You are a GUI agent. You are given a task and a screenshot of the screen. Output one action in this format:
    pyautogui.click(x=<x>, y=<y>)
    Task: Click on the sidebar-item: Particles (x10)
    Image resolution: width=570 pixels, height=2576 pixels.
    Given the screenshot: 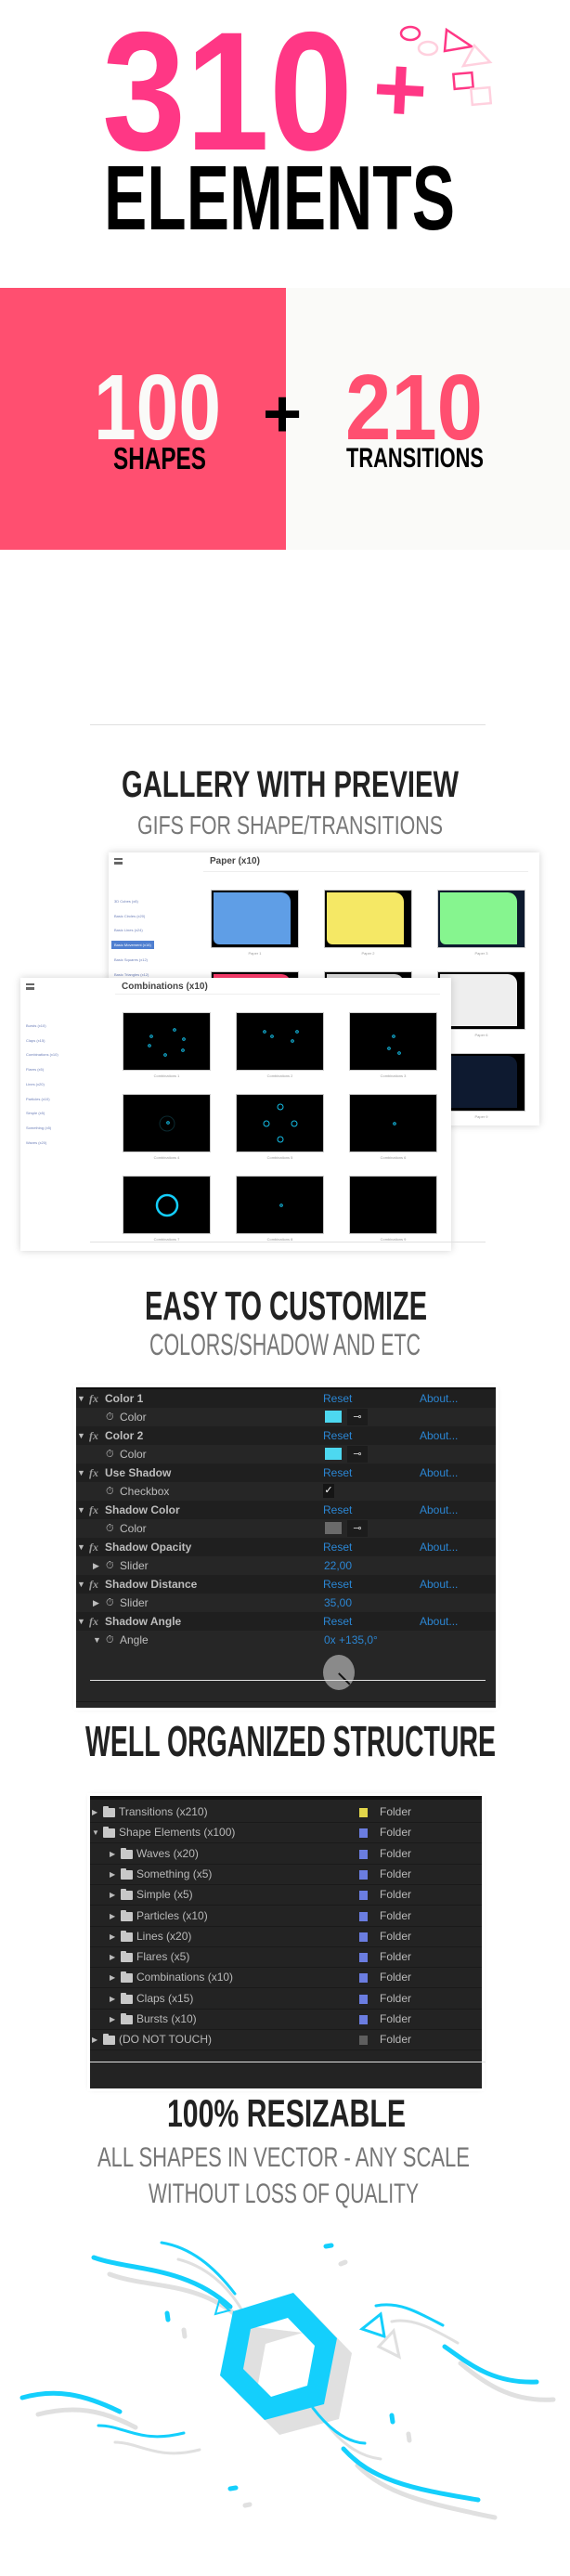 What is the action you would take?
    pyautogui.click(x=38, y=1099)
    